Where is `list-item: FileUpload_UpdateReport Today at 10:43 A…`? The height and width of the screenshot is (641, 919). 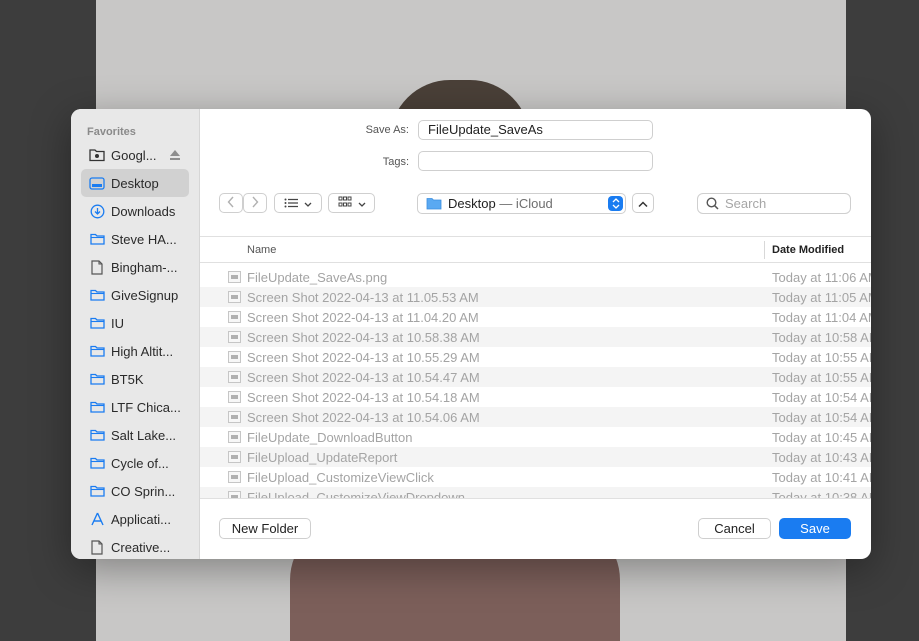
list-item: FileUpload_UpdateReport Today at 10:43 A… is located at coordinates (535, 457).